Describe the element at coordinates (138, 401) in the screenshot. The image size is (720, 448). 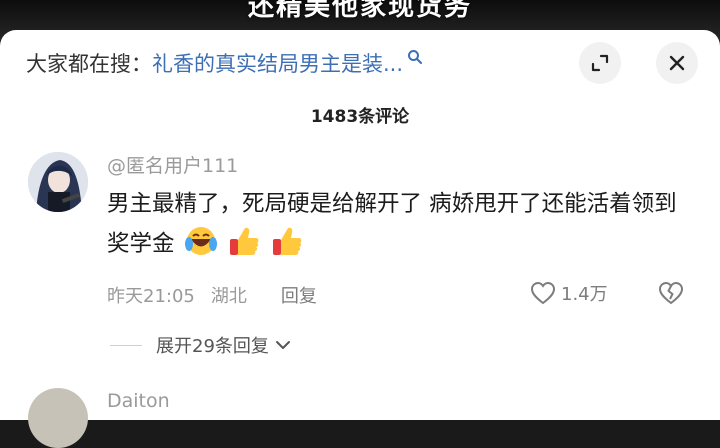
I see `next-comment-username: Daiton` at that location.